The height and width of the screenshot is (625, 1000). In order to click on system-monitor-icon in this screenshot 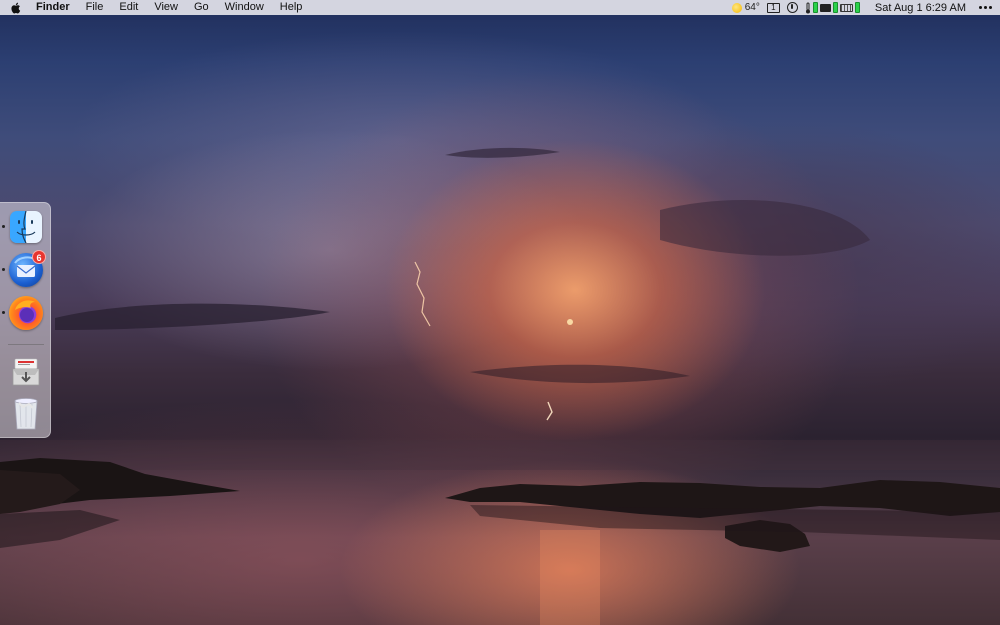, I will do `click(832, 8)`.